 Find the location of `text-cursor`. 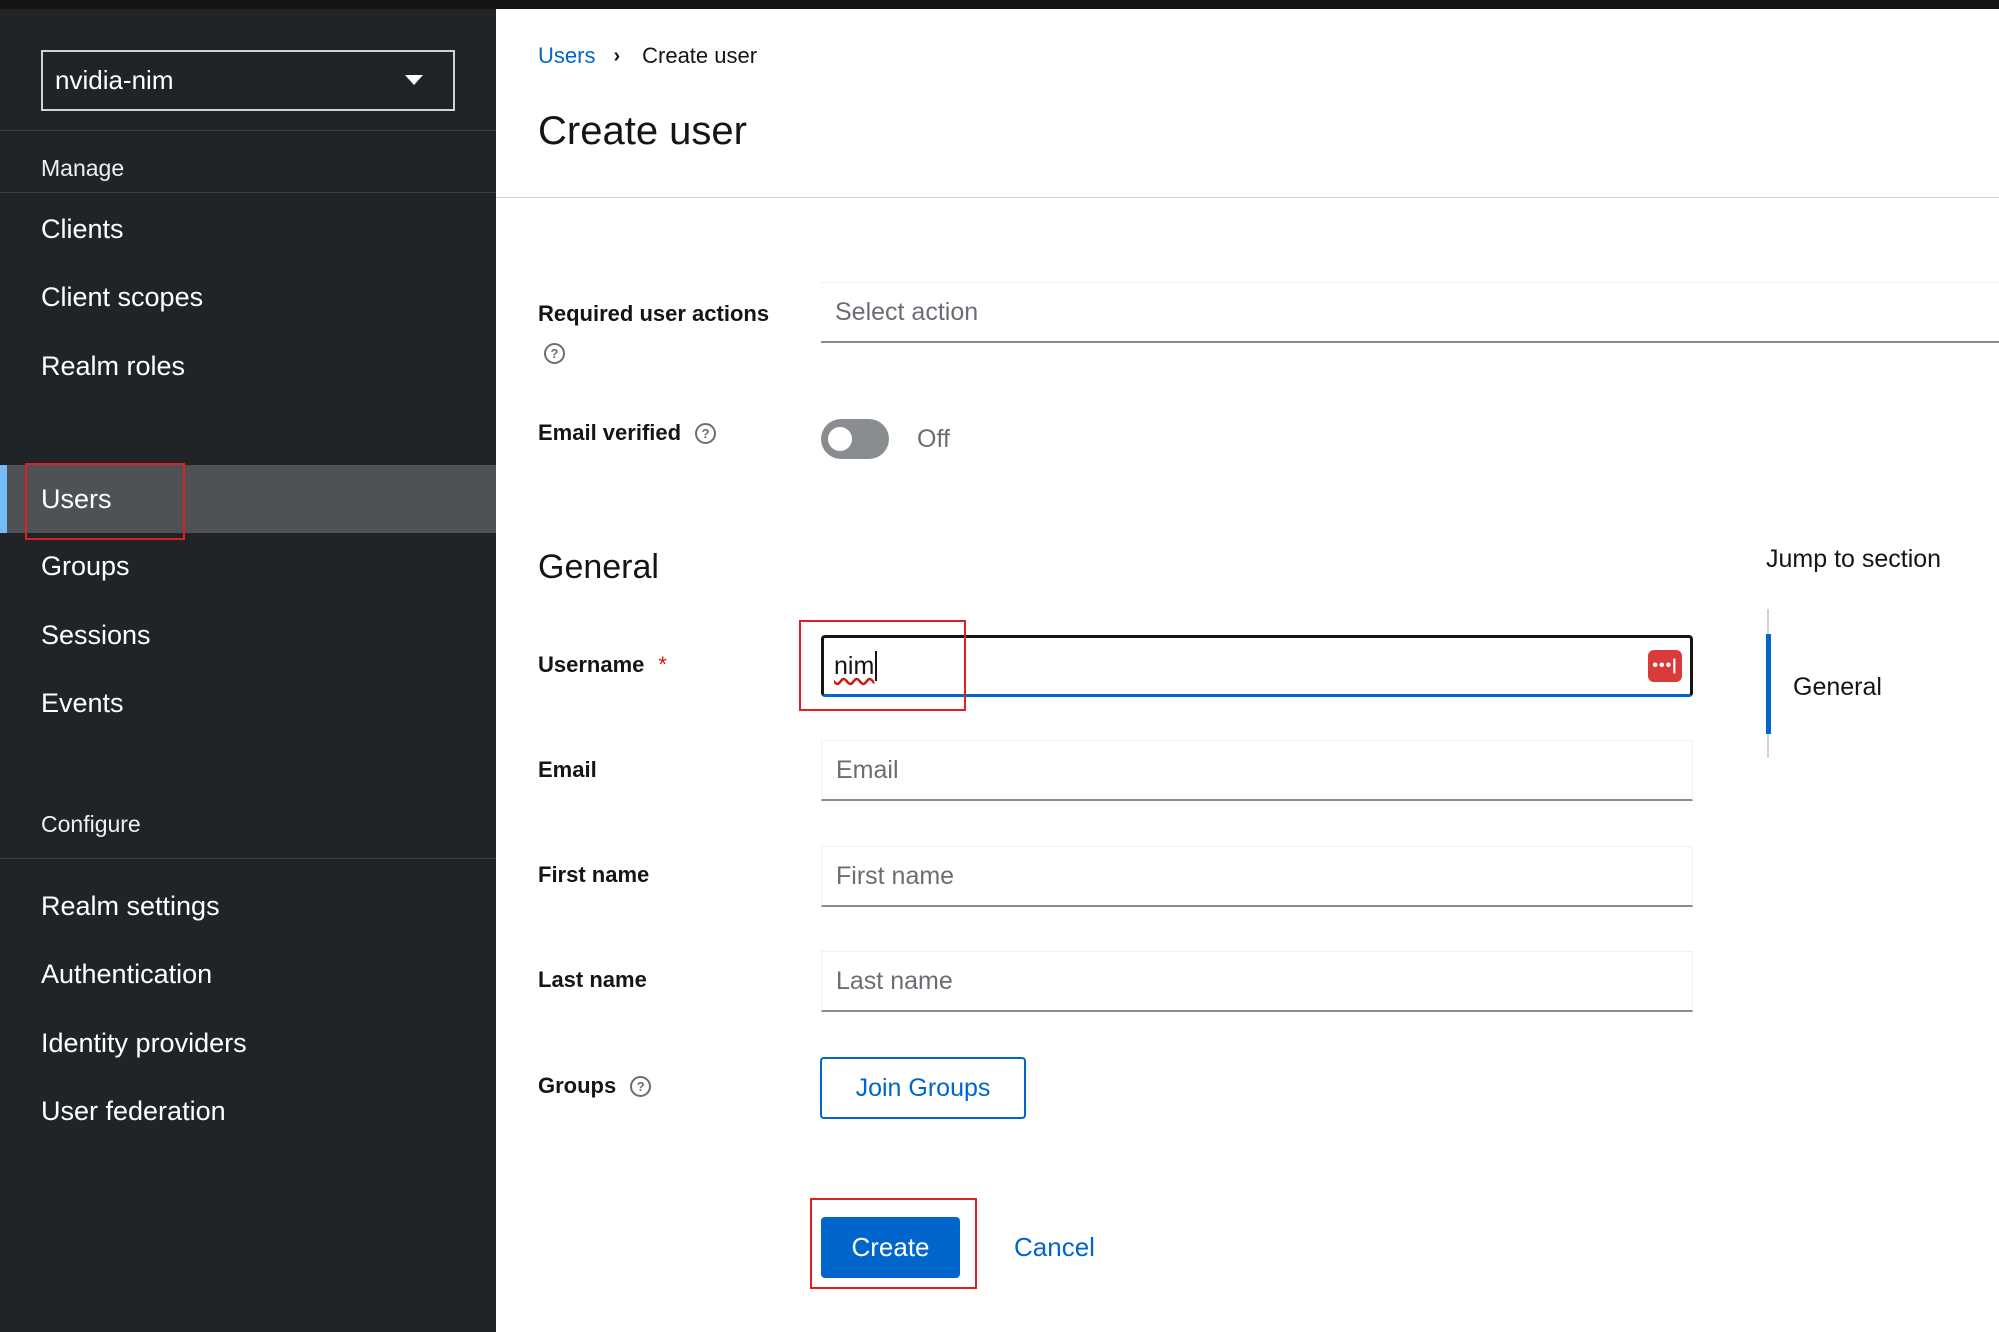

text-cursor is located at coordinates (876, 666).